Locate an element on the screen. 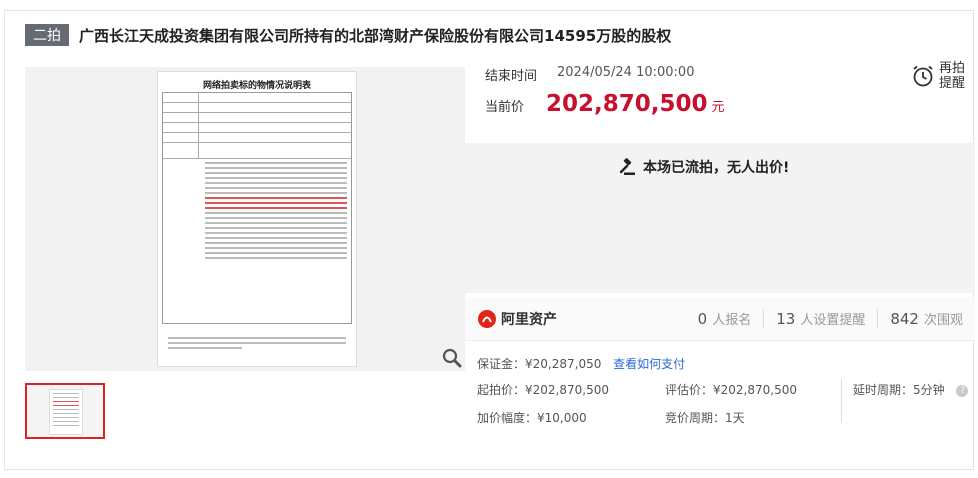  document-table-image is located at coordinates (257, 208).